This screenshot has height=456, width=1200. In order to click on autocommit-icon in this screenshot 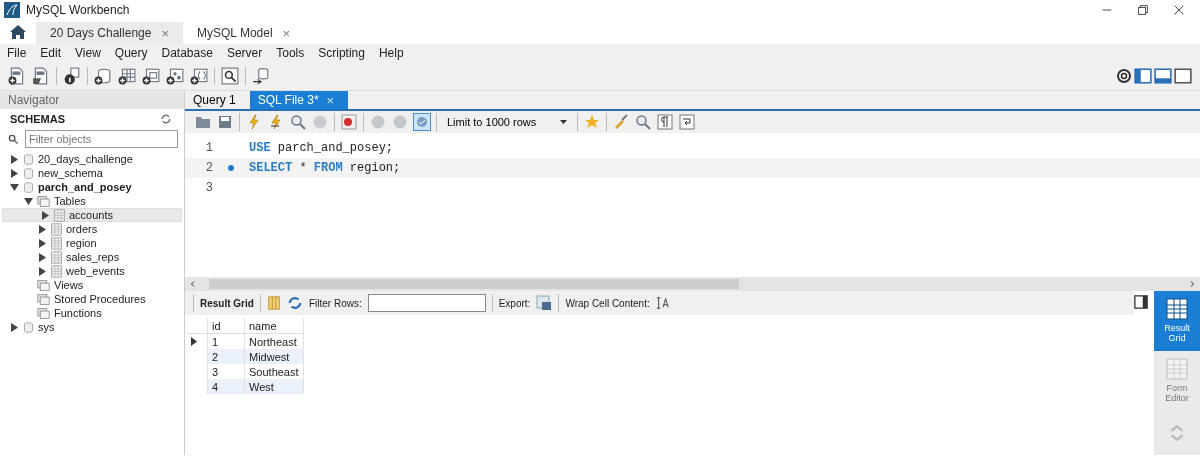, I will do `click(422, 122)`.